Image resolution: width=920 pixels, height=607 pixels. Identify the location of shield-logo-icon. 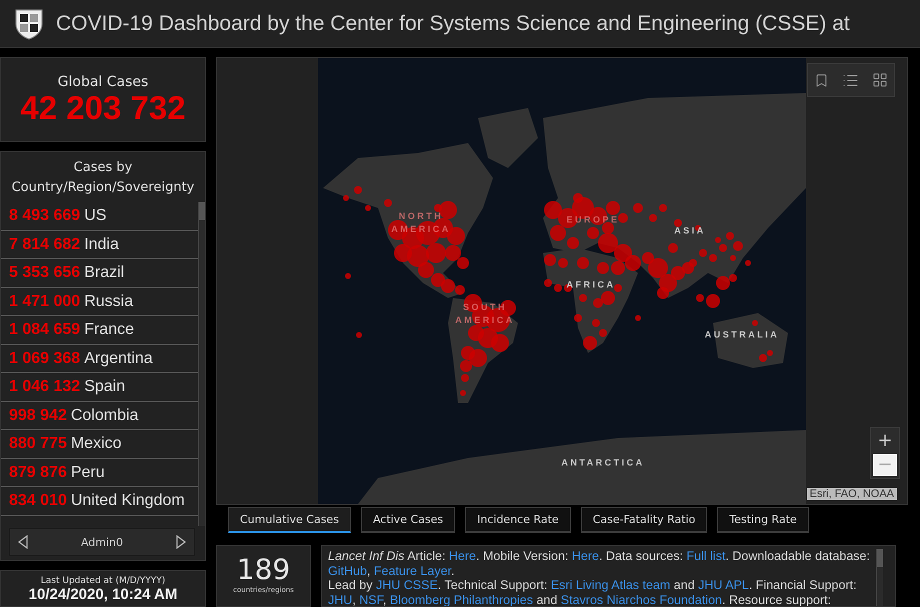
(29, 24).